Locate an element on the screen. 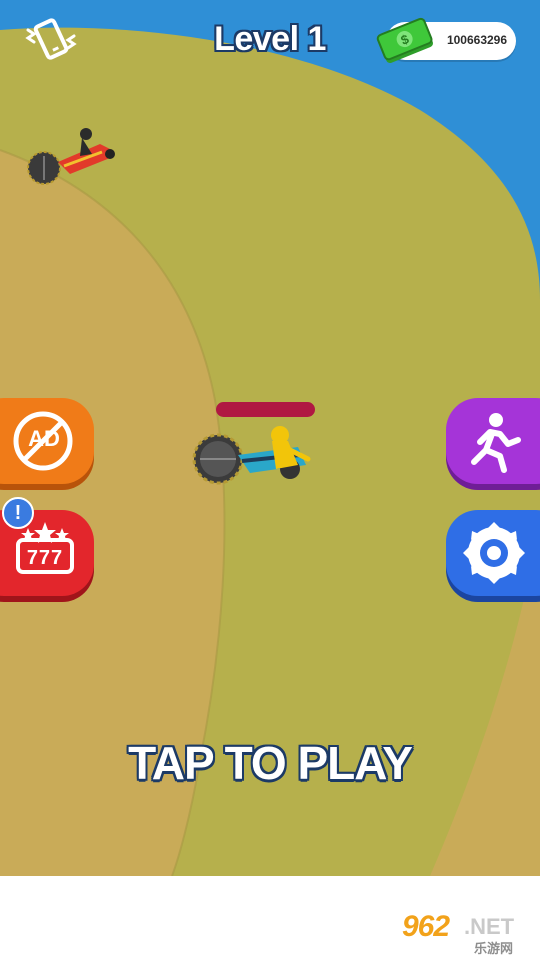 The width and height of the screenshot is (540, 960). running-man-icon is located at coordinates (496, 443).